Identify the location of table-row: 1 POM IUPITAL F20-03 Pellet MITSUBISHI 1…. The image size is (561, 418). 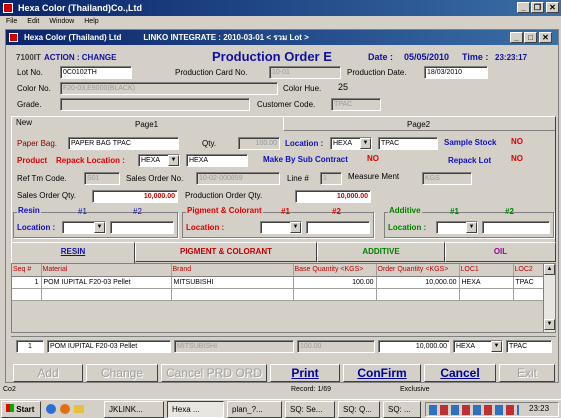
(278, 282).